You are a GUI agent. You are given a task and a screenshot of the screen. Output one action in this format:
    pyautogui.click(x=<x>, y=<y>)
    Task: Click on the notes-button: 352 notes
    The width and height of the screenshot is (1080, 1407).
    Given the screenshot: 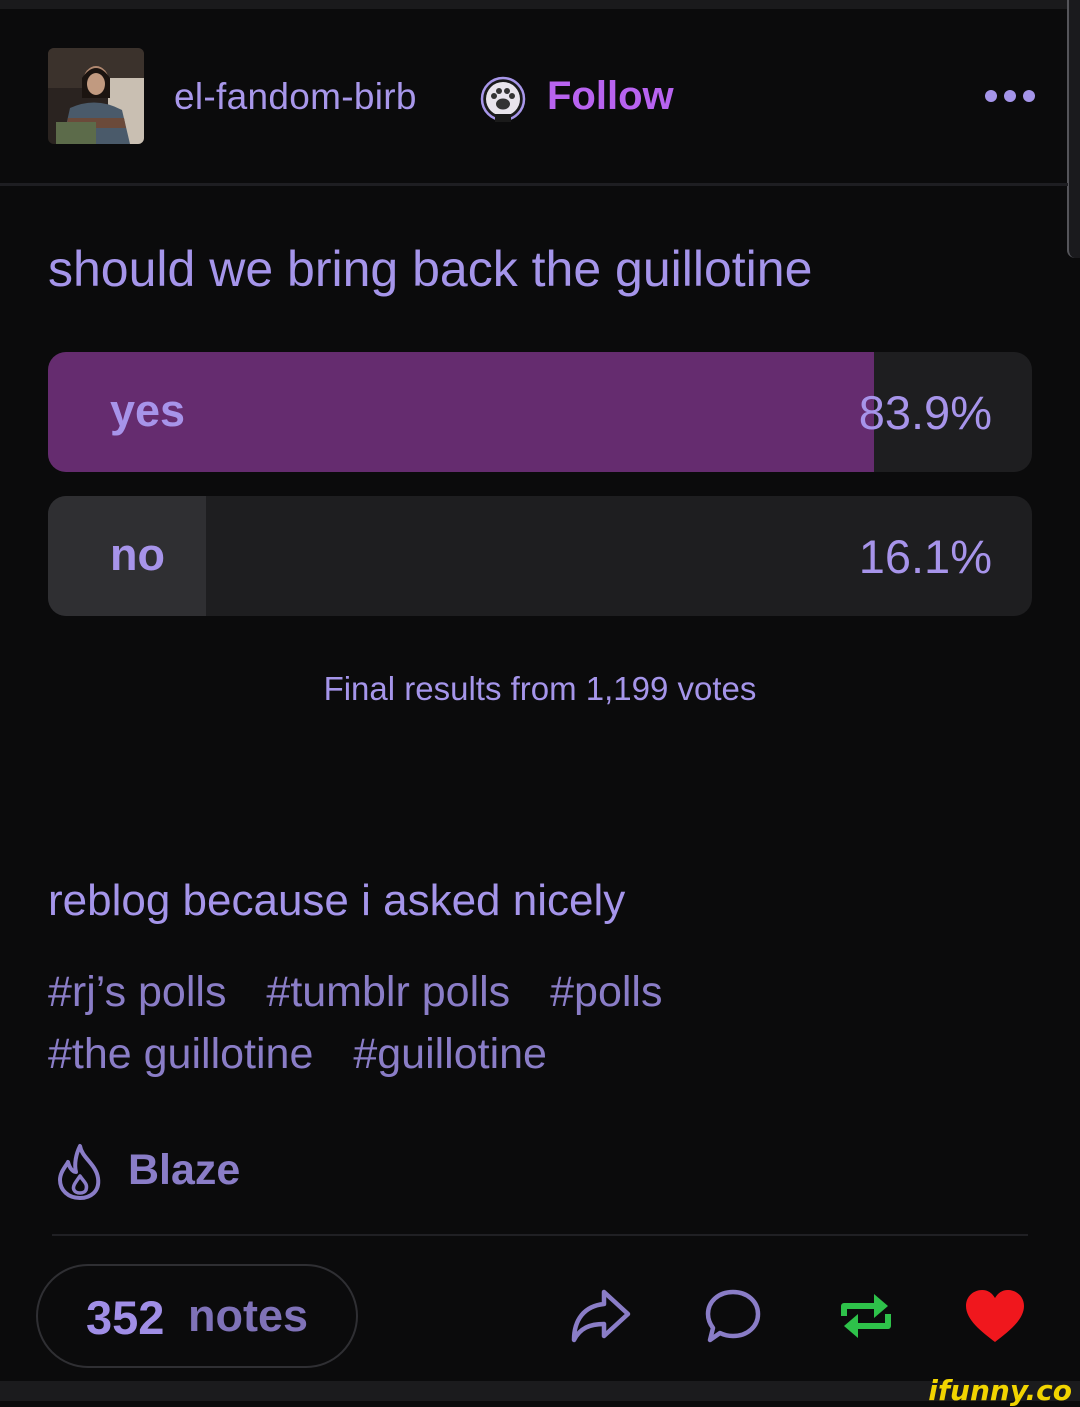 What is the action you would take?
    pyautogui.click(x=197, y=1316)
    